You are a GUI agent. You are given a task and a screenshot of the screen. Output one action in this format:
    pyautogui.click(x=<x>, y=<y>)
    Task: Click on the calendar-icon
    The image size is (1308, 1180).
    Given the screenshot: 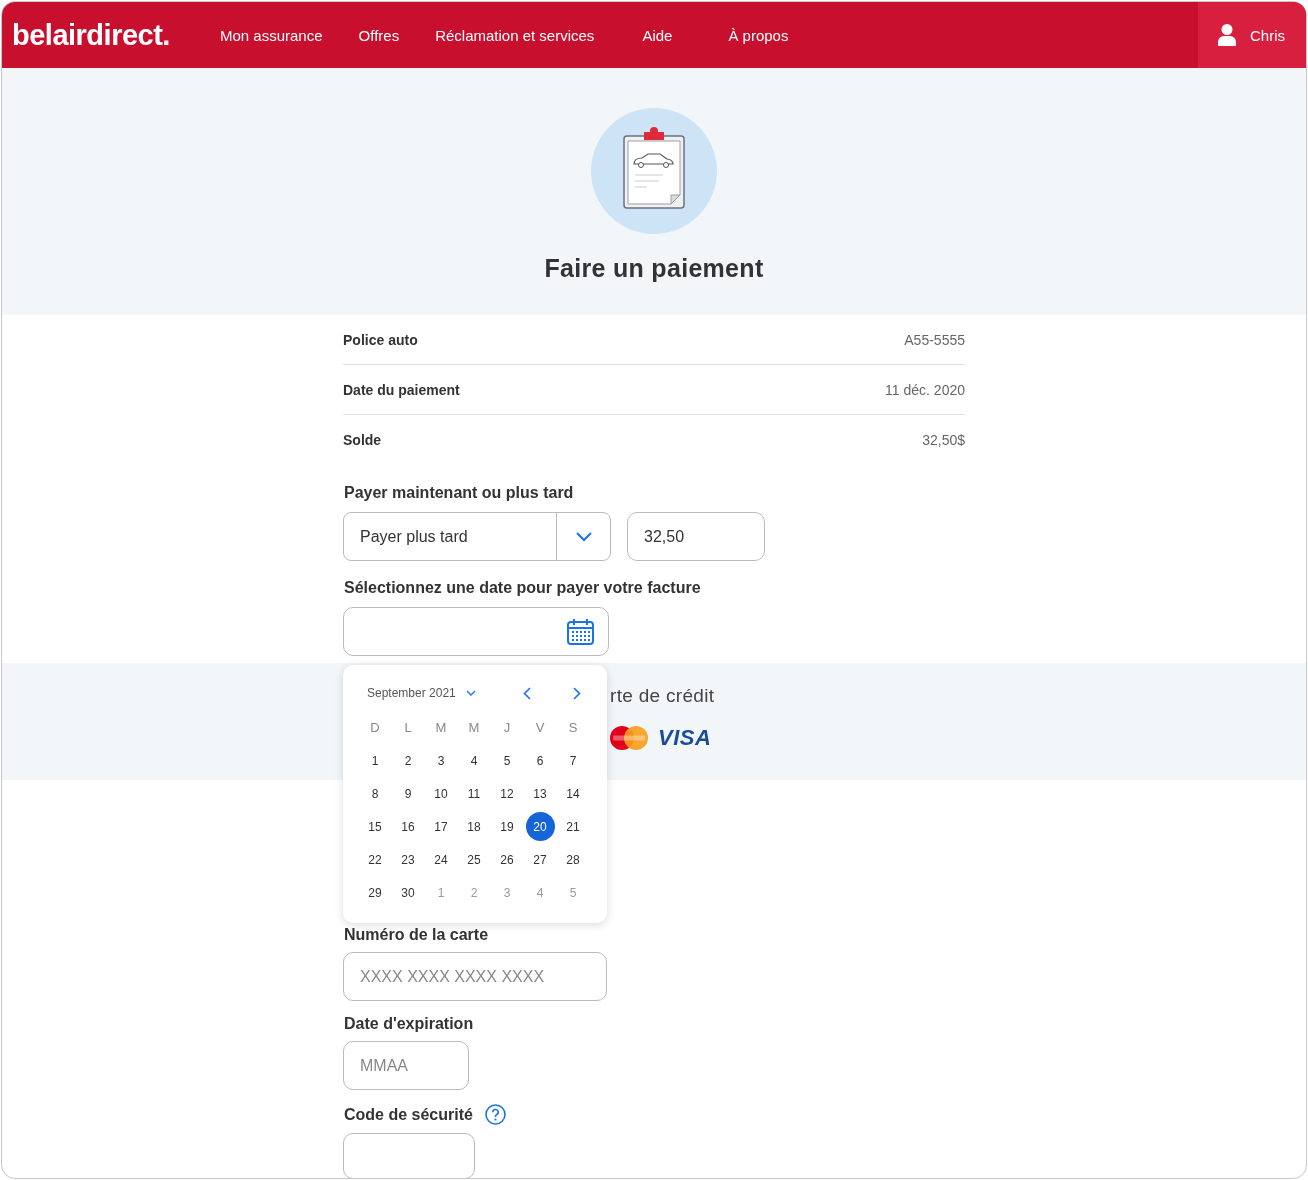 What is the action you would take?
    pyautogui.click(x=580, y=631)
    